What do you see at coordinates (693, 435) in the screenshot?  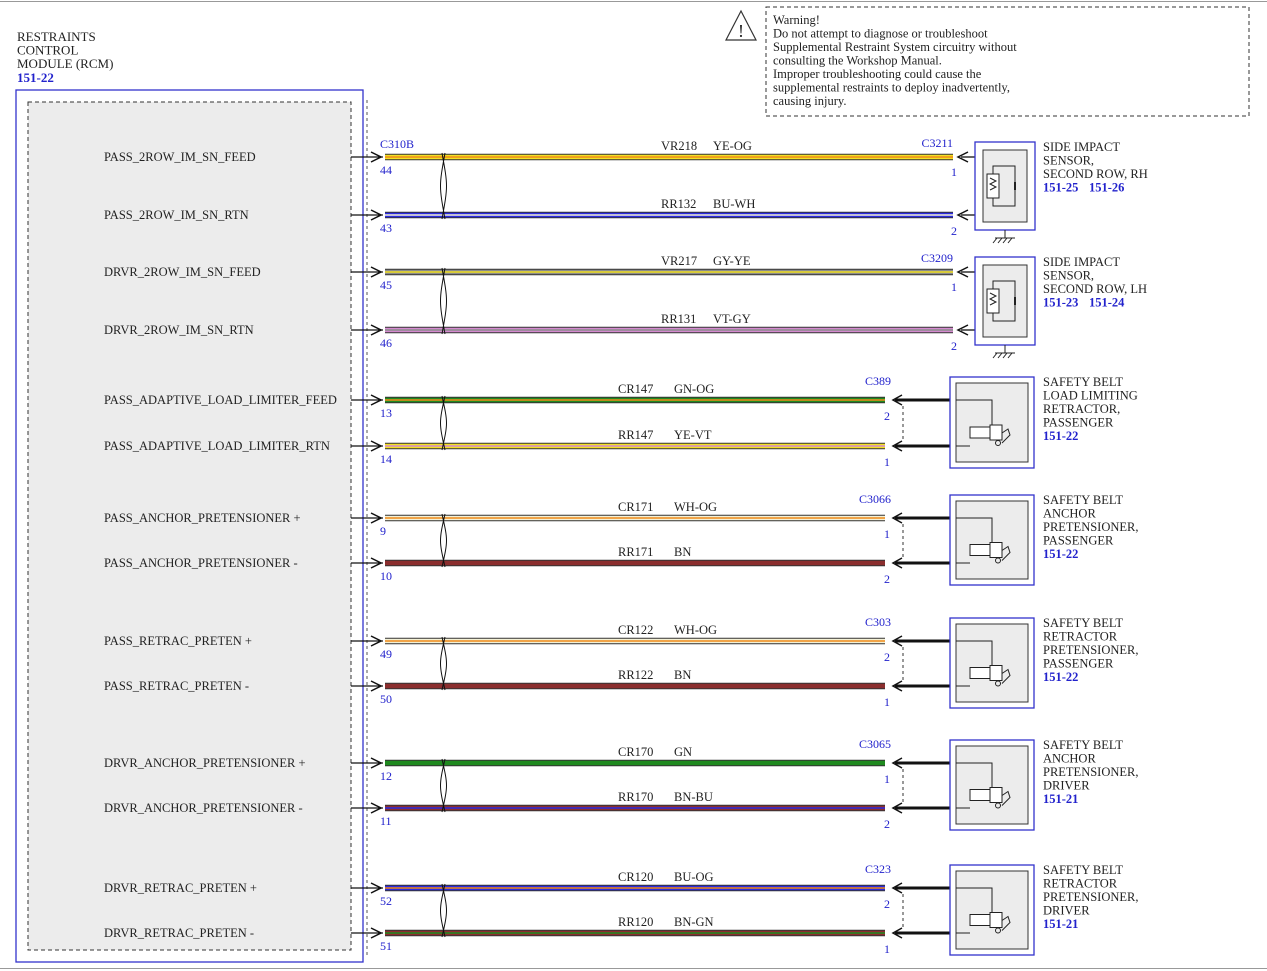 I see `wire-color-code: YE-VT` at bounding box center [693, 435].